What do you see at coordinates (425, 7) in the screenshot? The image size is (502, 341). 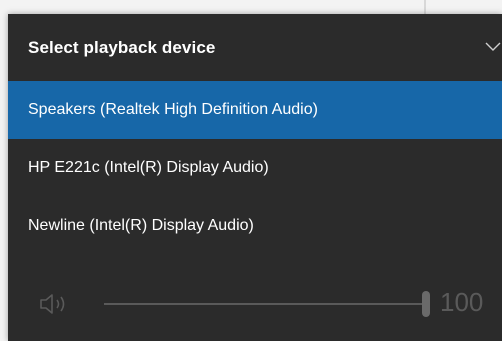 I see `background-divider` at bounding box center [425, 7].